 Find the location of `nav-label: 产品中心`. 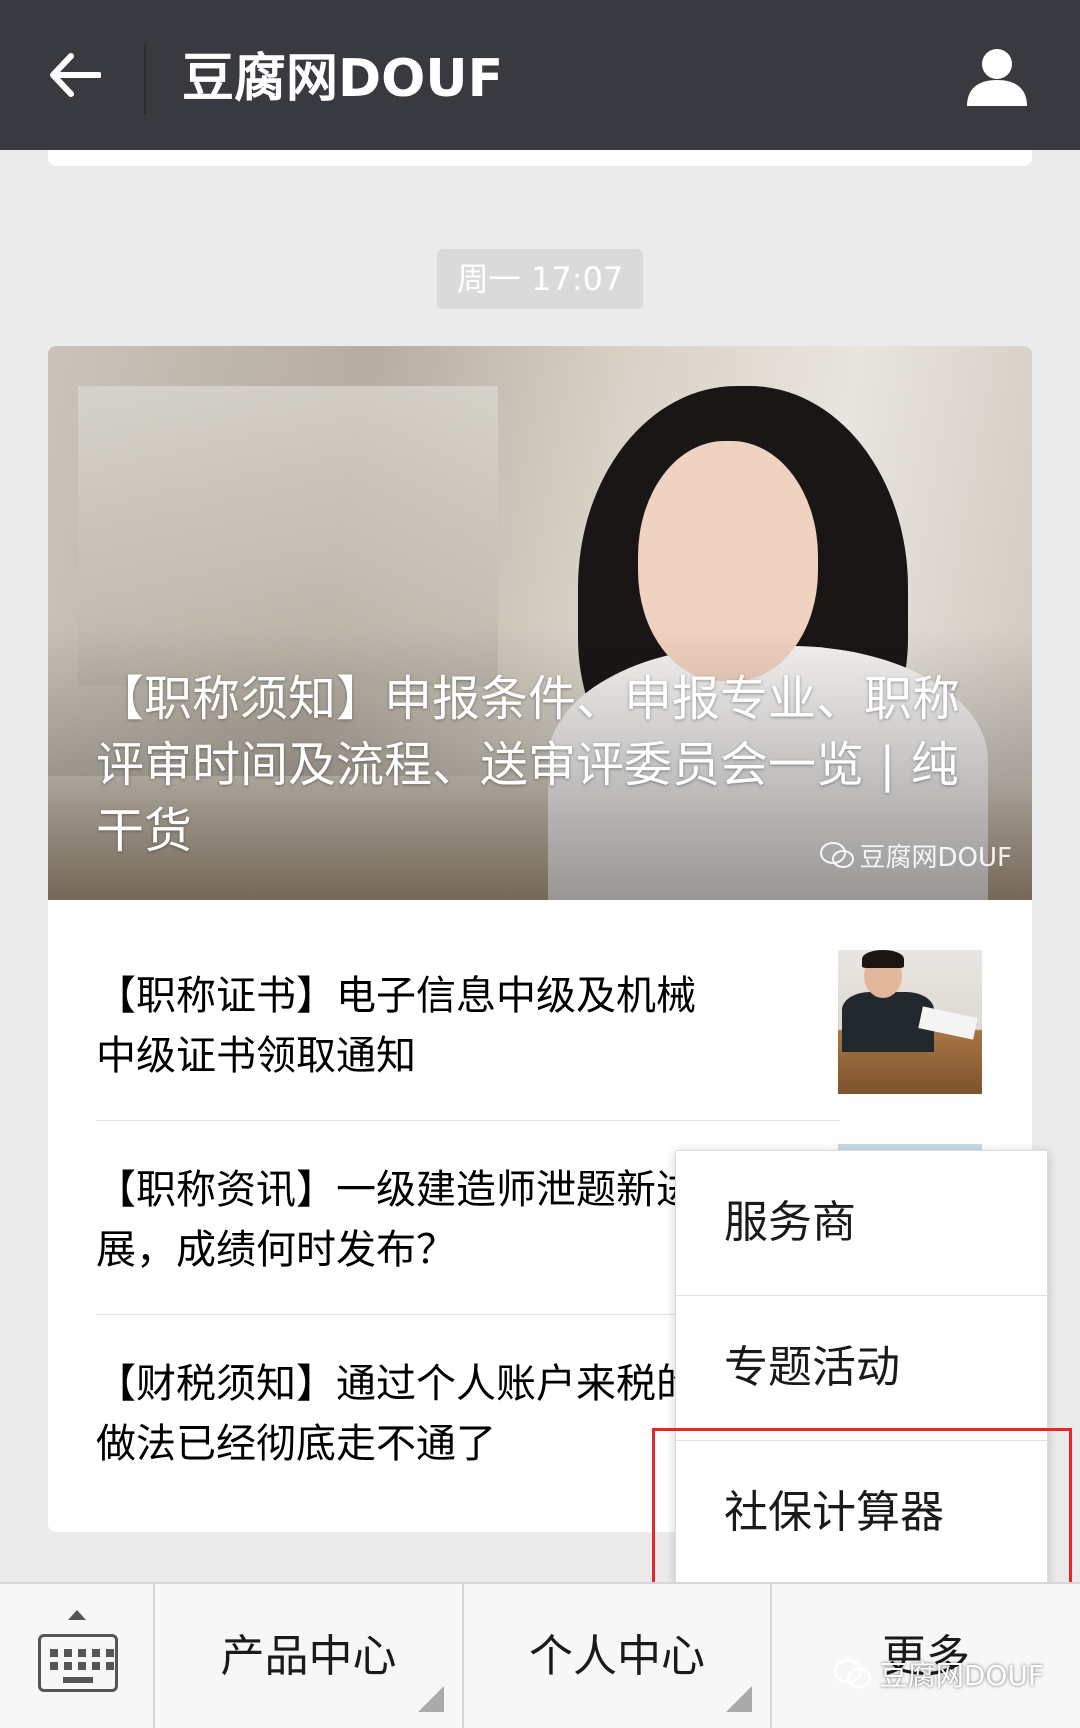

nav-label: 产品中心 is located at coordinates (308, 1656).